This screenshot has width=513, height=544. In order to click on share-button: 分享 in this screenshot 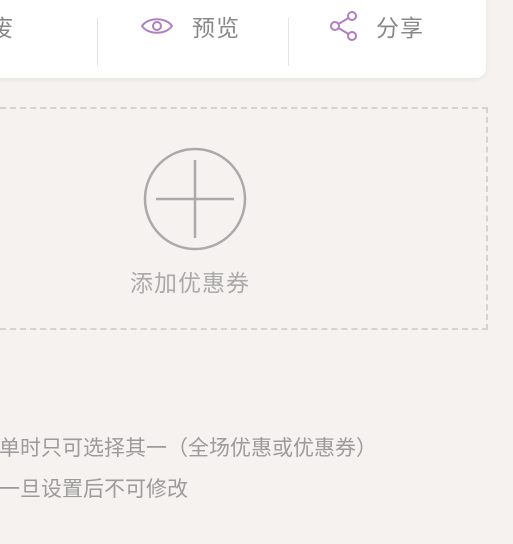, I will do `click(377, 26)`.